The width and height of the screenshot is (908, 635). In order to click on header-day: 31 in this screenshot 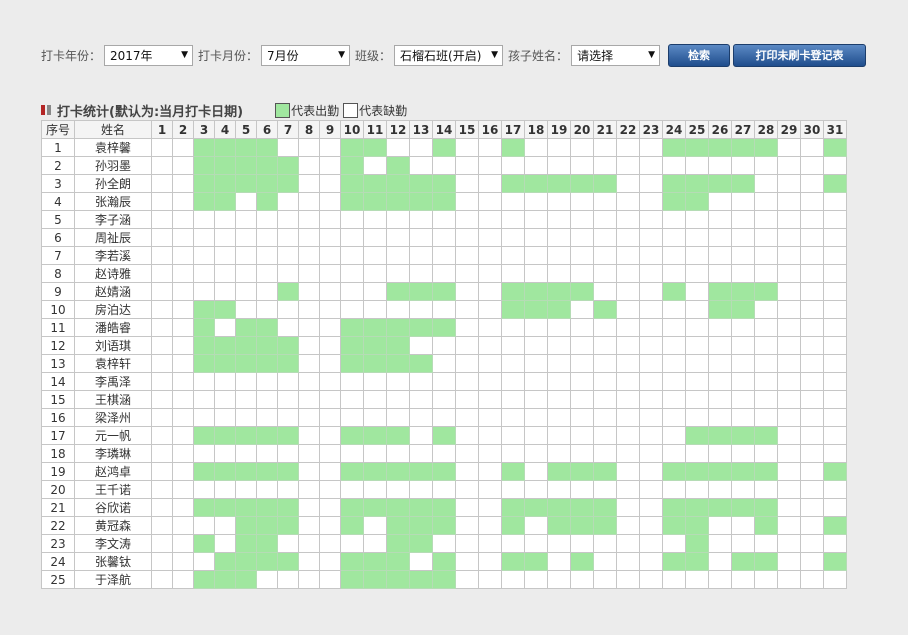, I will do `click(835, 129)`.